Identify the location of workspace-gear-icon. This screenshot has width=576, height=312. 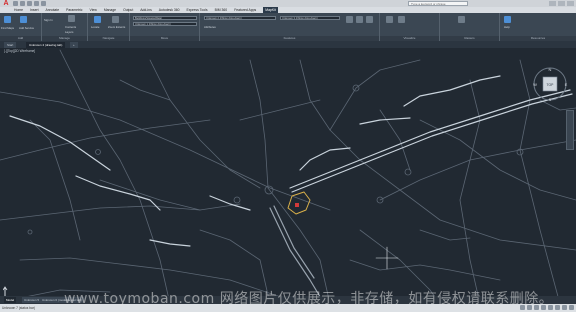
(564, 307).